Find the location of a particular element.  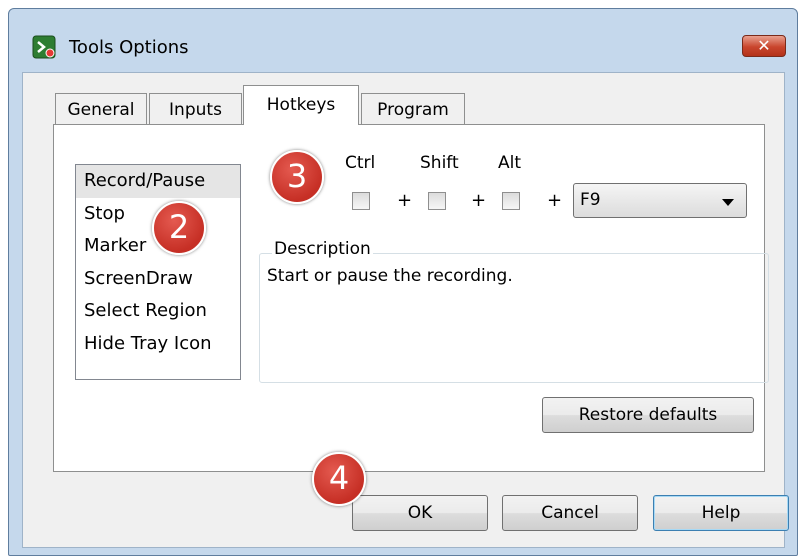

tab-label: Inputs is located at coordinates (195, 110).